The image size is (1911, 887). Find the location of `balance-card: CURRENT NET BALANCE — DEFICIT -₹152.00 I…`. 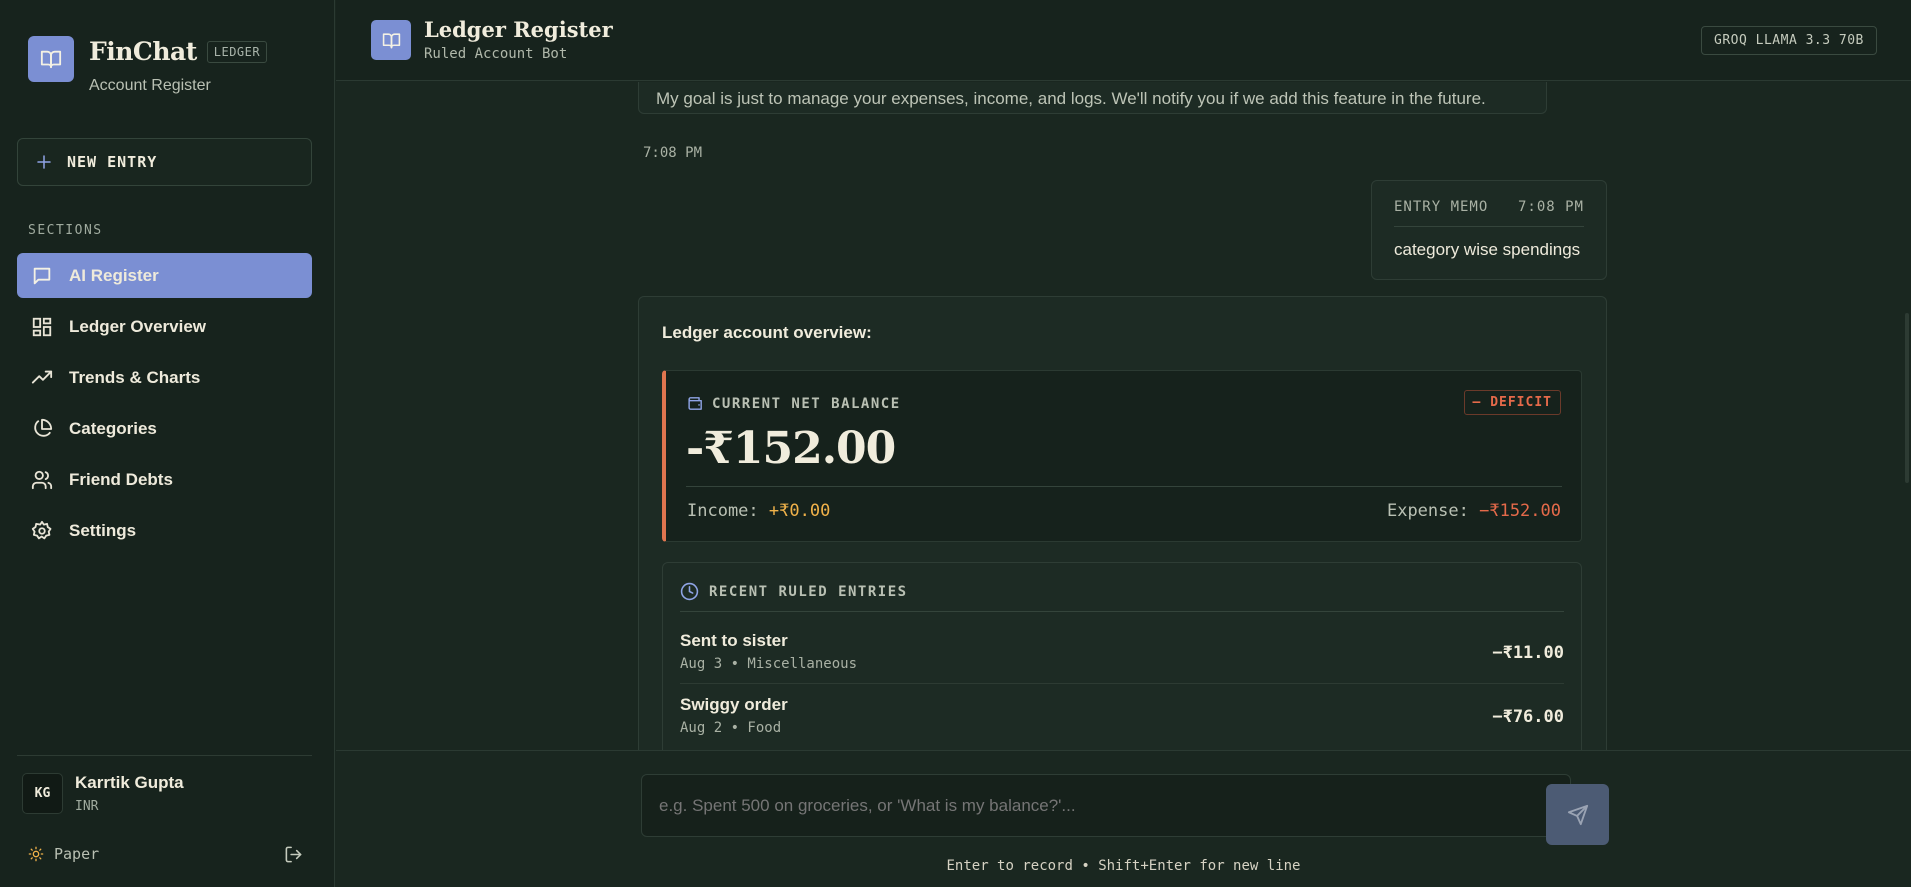

balance-card: CURRENT NET BALANCE — DEFICIT -₹152.00 I… is located at coordinates (1122, 456).